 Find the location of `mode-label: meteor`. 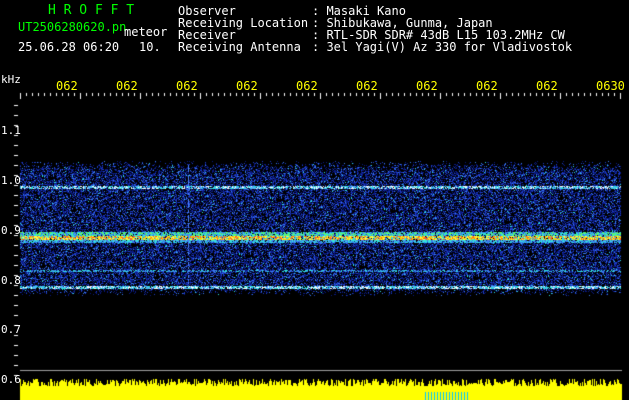

mode-label: meteor is located at coordinates (146, 32).